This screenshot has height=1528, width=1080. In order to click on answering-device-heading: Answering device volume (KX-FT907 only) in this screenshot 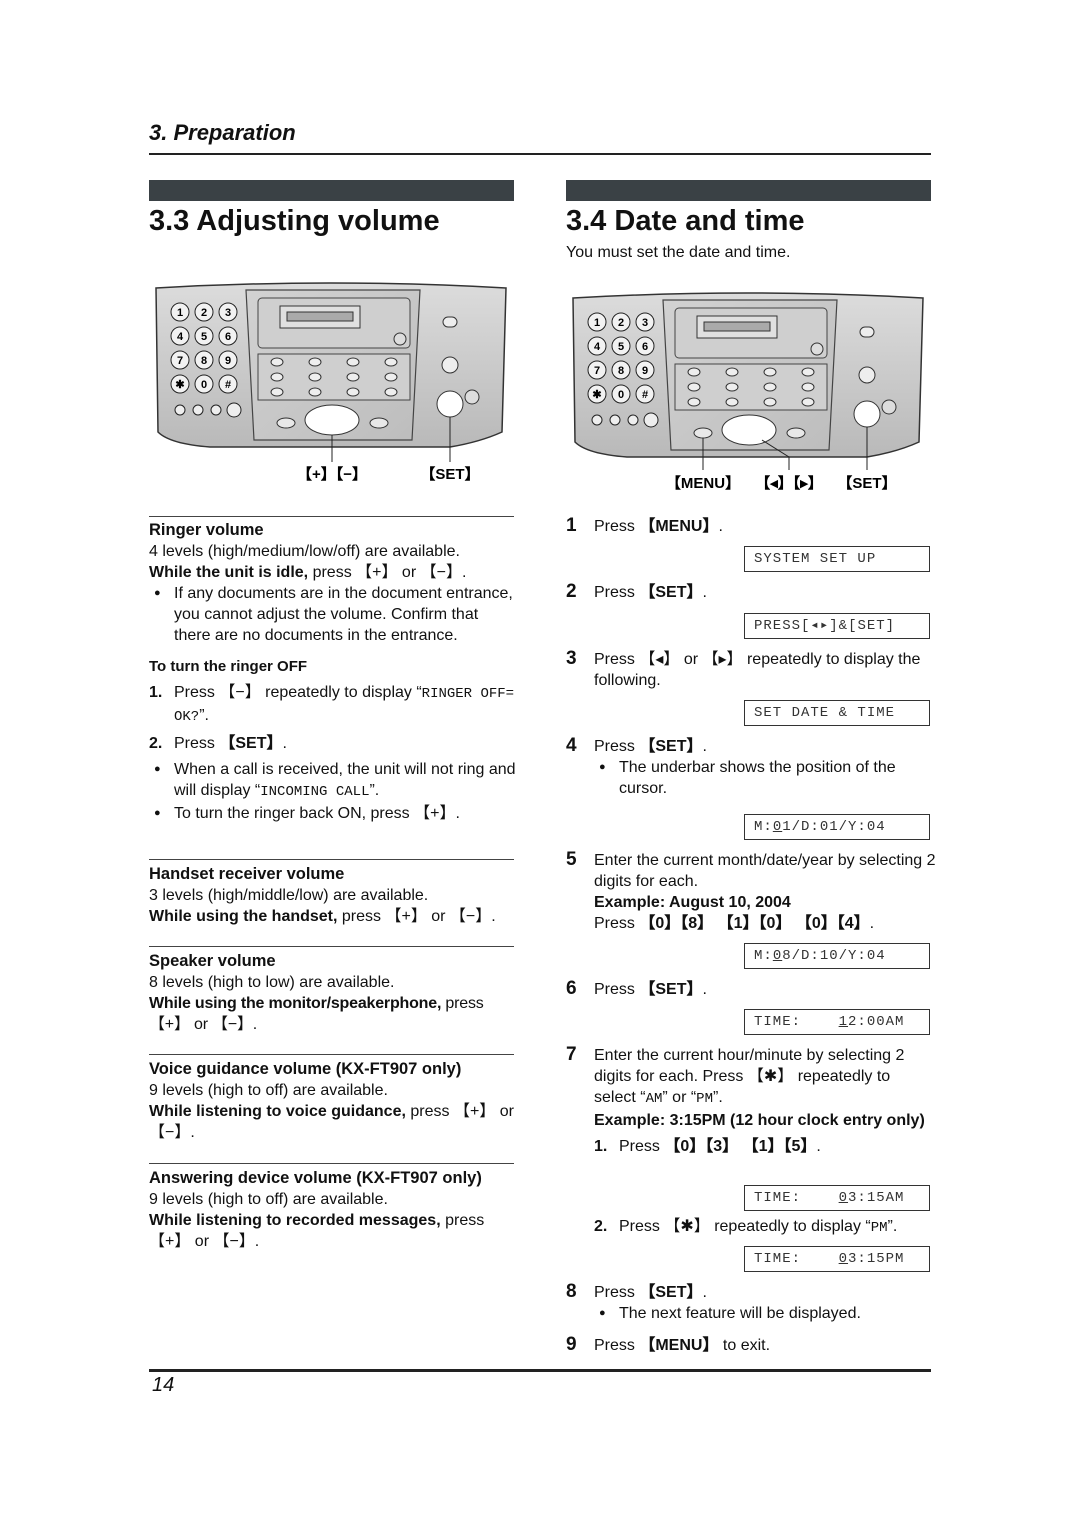, I will do `click(315, 1178)`.